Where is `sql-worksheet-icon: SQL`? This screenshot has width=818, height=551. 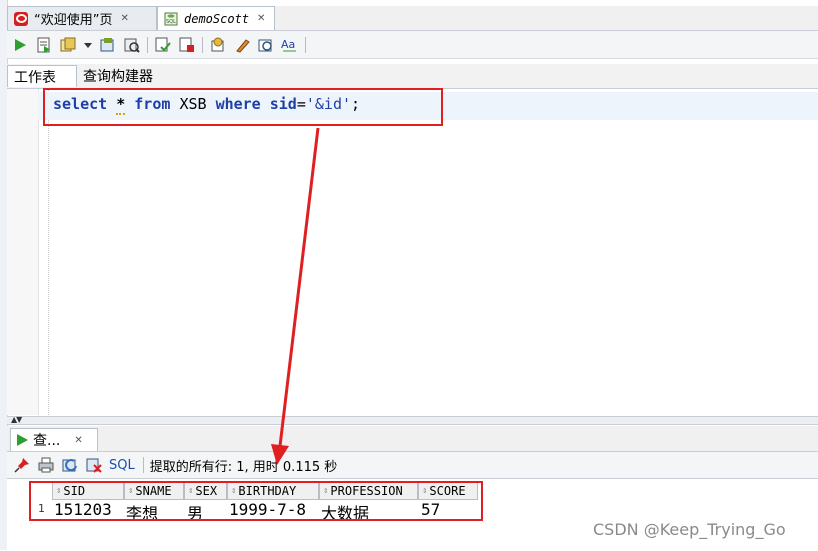
sql-worksheet-icon: SQL is located at coordinates (171, 19).